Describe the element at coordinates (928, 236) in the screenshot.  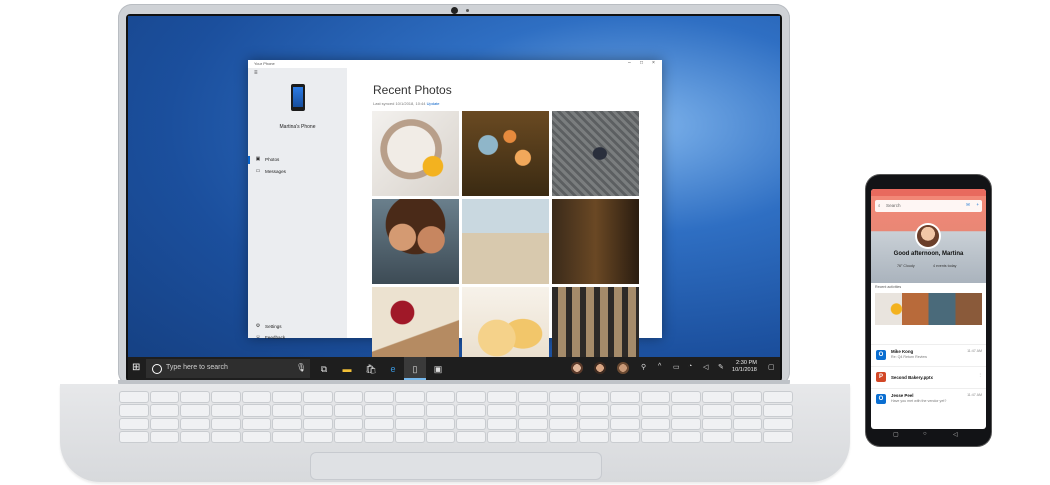
I see `avatar` at that location.